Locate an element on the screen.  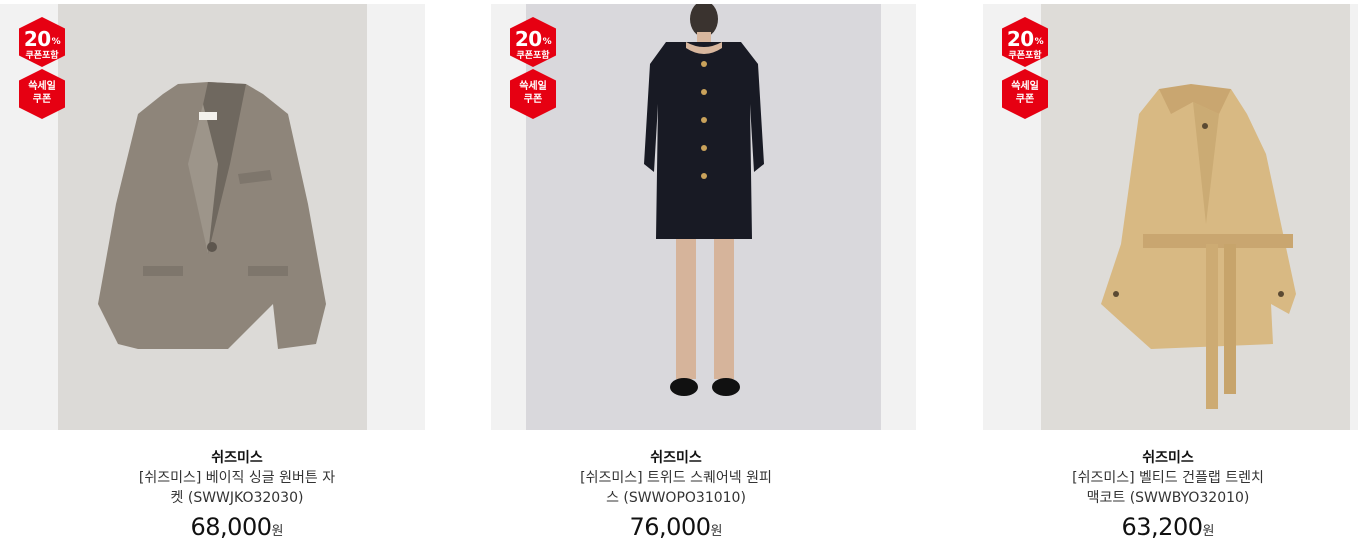
price-value: 63,200 is located at coordinates (1162, 527).